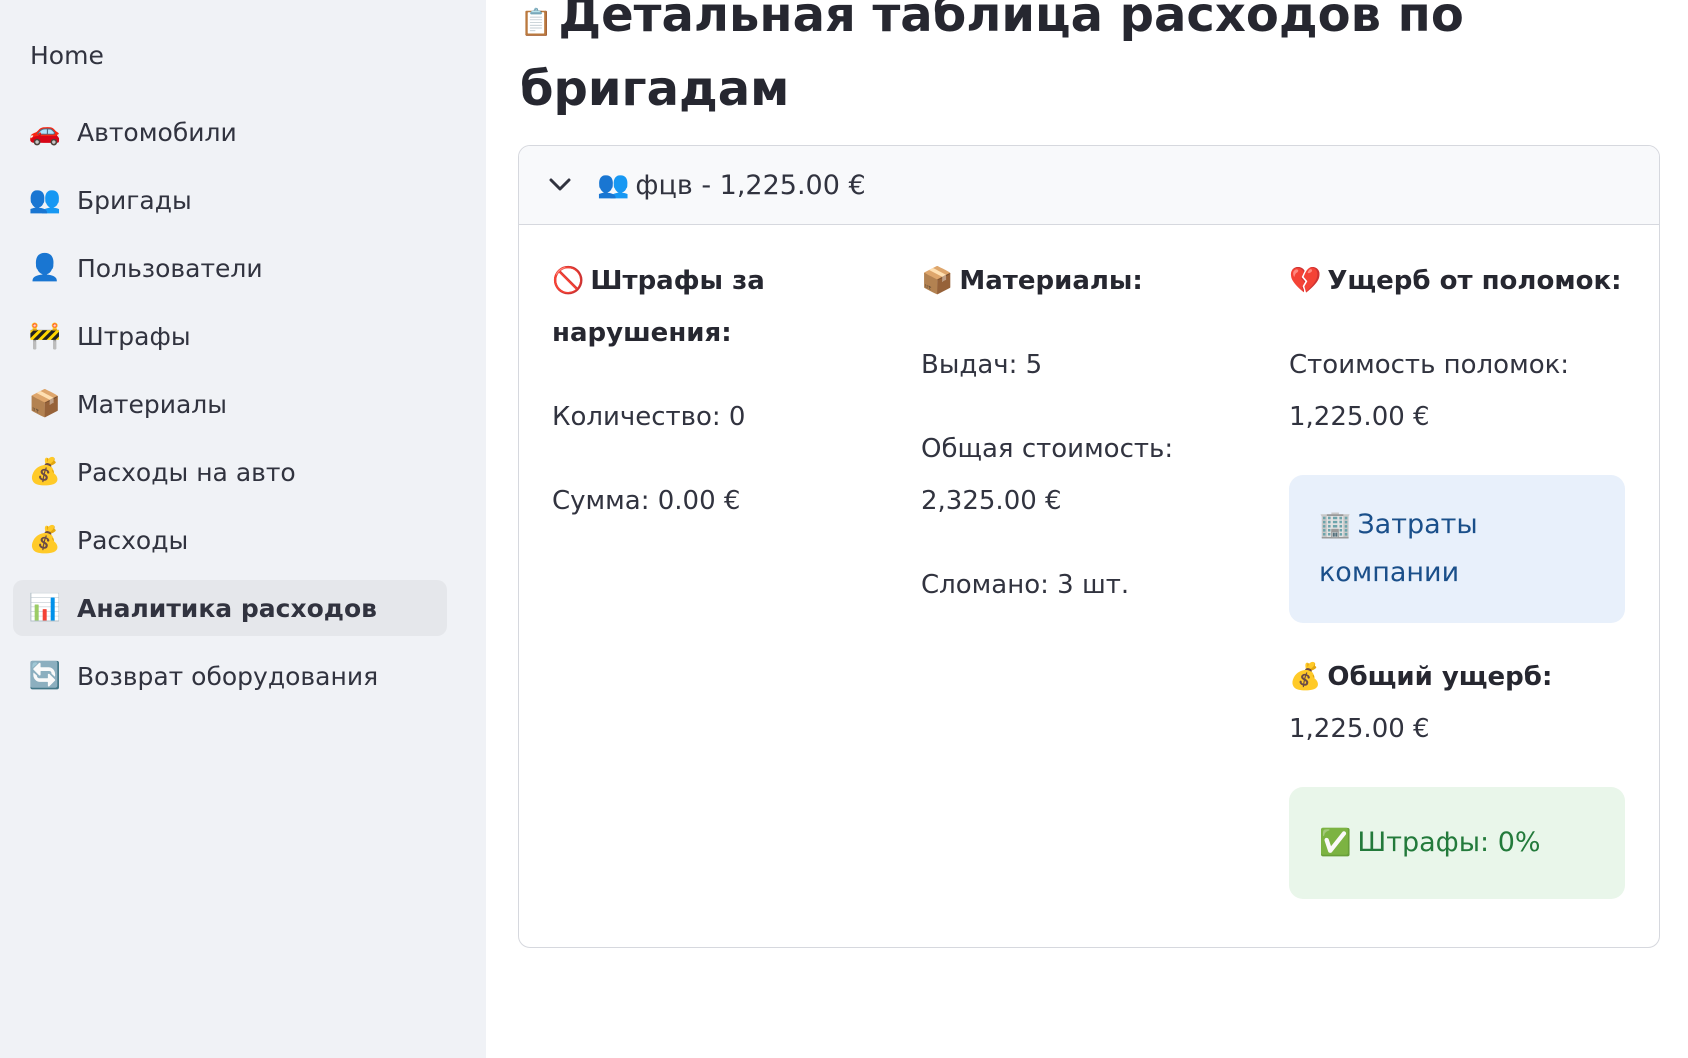 The image size is (1688, 1058). I want to click on nav-item-fines: 🚧 Штрафы, so click(230, 336).